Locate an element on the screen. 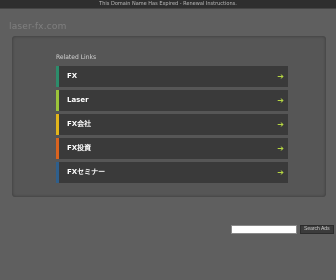  related-link-label: FX投資 is located at coordinates (79, 148).